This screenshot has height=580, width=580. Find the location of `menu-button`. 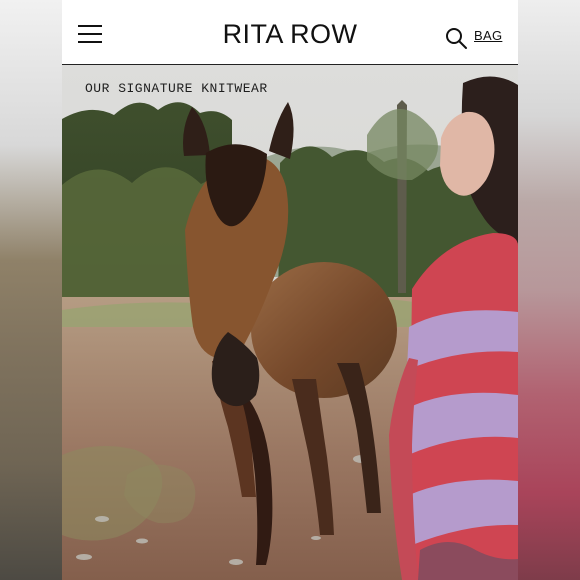

menu-button is located at coordinates (90, 34).